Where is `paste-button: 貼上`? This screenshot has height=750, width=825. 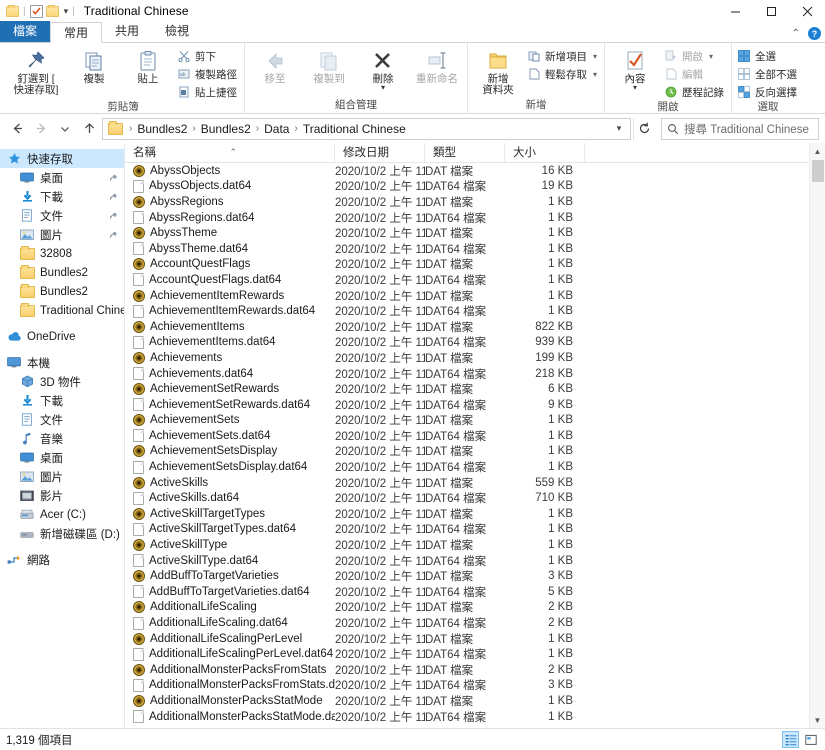 paste-button: 貼上 is located at coordinates (148, 65).